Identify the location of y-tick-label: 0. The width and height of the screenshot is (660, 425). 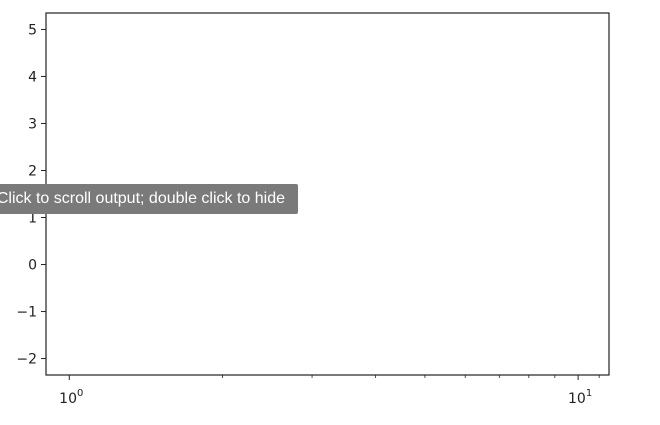
(32, 266).